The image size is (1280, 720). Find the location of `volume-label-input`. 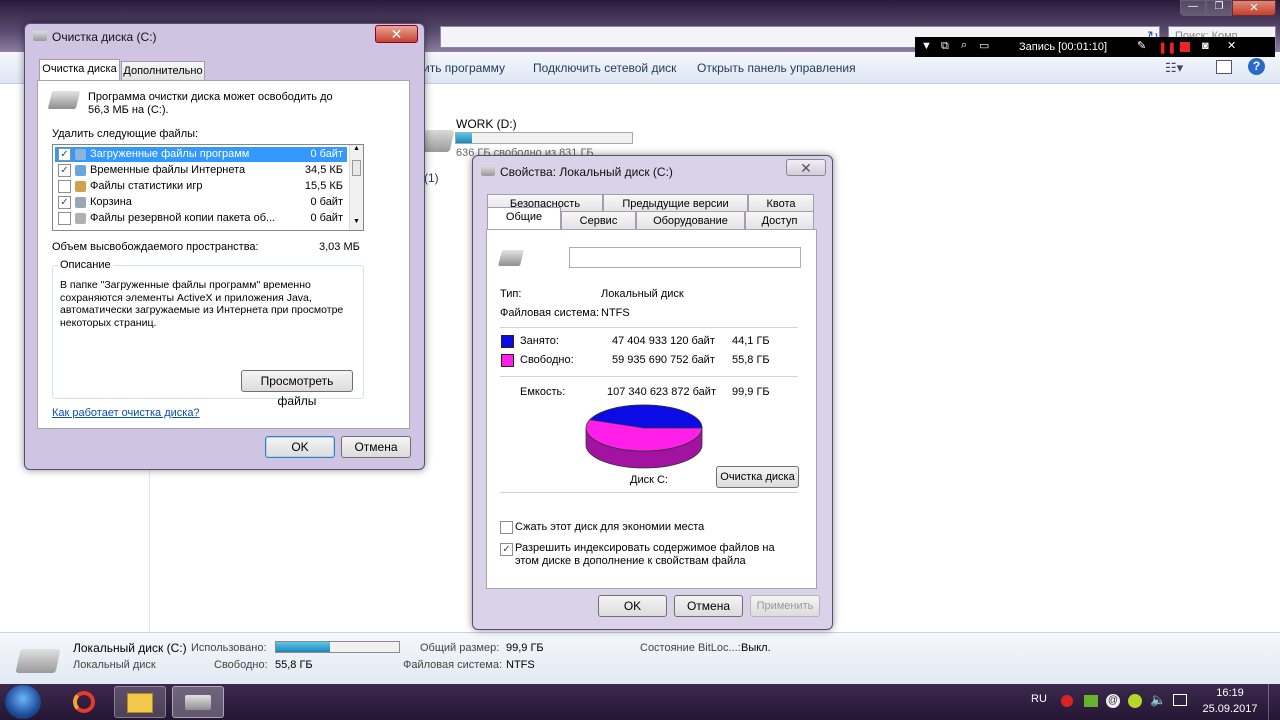

volume-label-input is located at coordinates (685, 257).